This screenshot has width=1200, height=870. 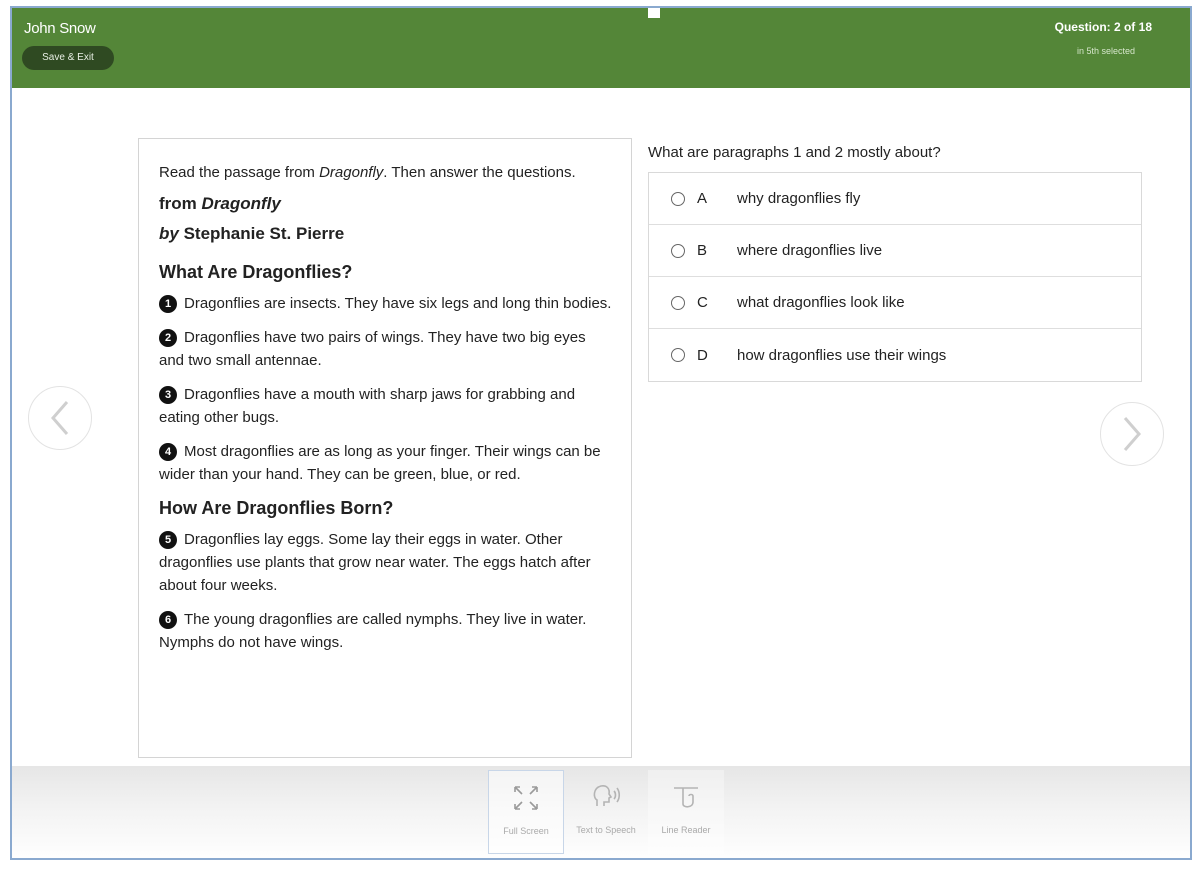 I want to click on student-name: John Snow, so click(x=60, y=28).